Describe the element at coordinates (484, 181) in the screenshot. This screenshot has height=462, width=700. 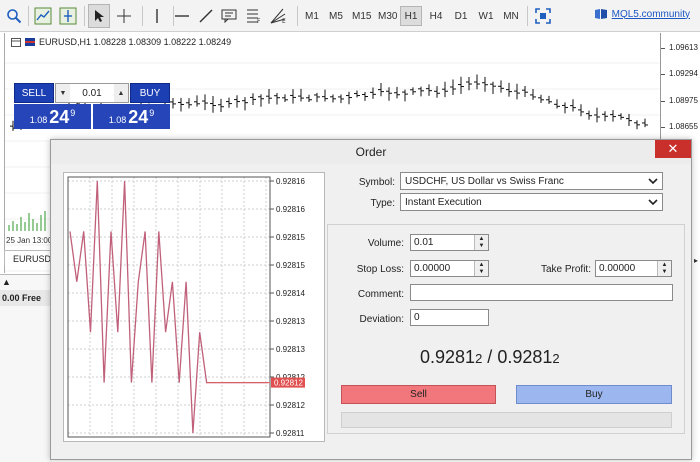
I see `symbol-select-value: USDCHF, US Dollar vs Swiss Franc` at that location.